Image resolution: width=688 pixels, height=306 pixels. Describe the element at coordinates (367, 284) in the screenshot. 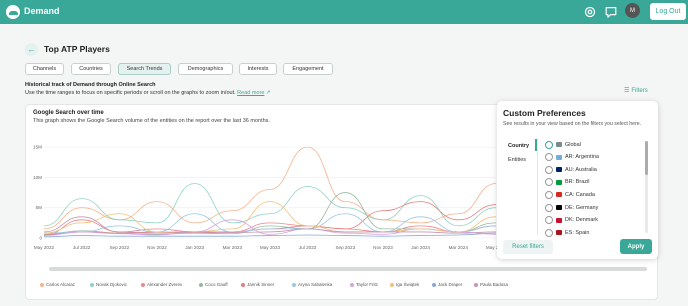

I see `legend-label: Taylor Fritz` at that location.